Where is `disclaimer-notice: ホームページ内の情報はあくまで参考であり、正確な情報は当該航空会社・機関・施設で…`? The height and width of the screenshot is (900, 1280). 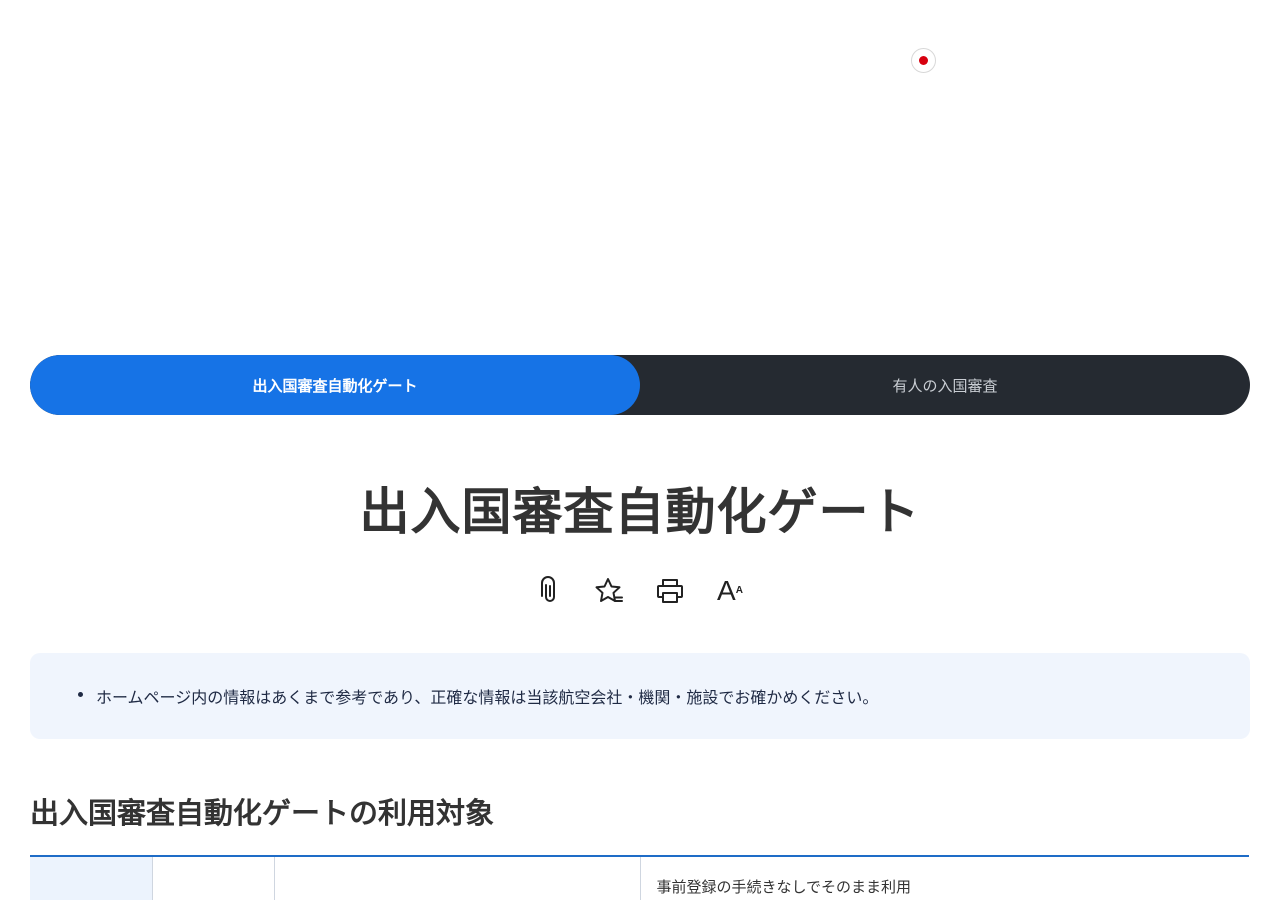 disclaimer-notice: ホームページ内の情報はあくまで参考であり、正確な情報は当該航空会社・機関・施設で… is located at coordinates (640, 696).